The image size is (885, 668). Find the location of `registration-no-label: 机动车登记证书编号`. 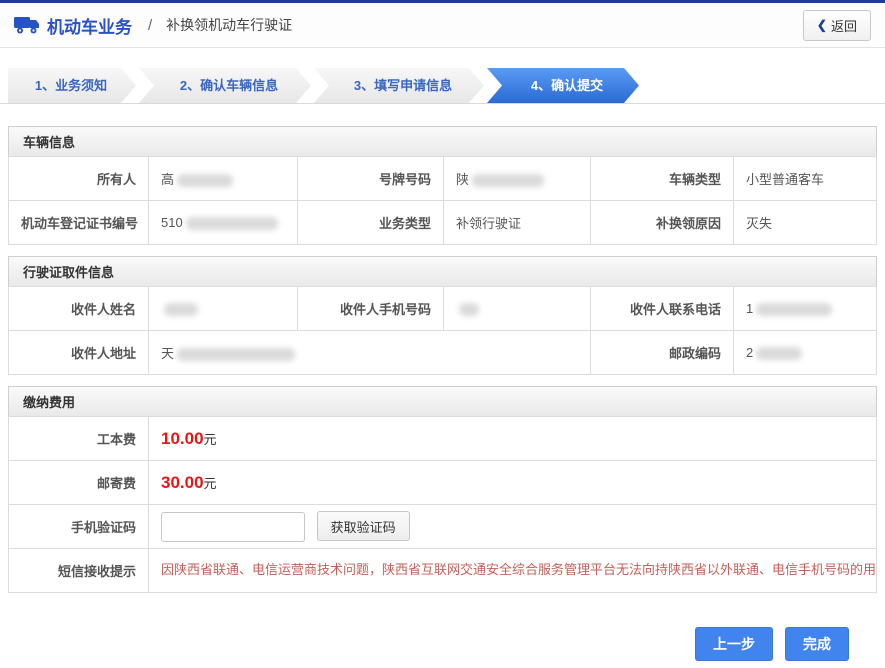

registration-no-label: 机动车登记证书编号 is located at coordinates (78, 222).